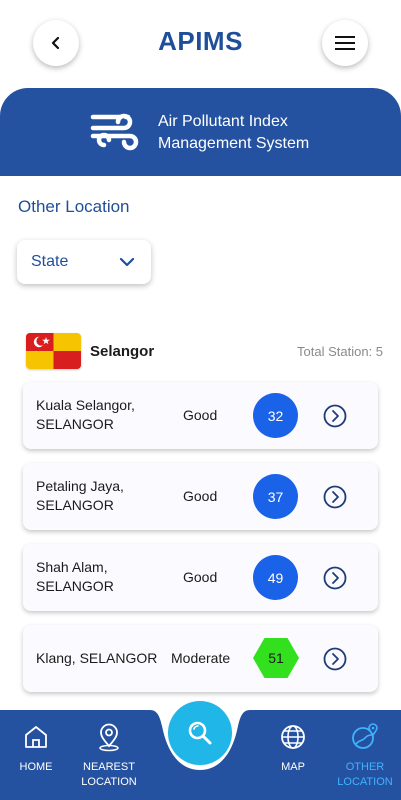 This screenshot has width=401, height=800. Describe the element at coordinates (80, 486) in the screenshot. I see `station-name-line1: Petaling Jaya,` at that location.